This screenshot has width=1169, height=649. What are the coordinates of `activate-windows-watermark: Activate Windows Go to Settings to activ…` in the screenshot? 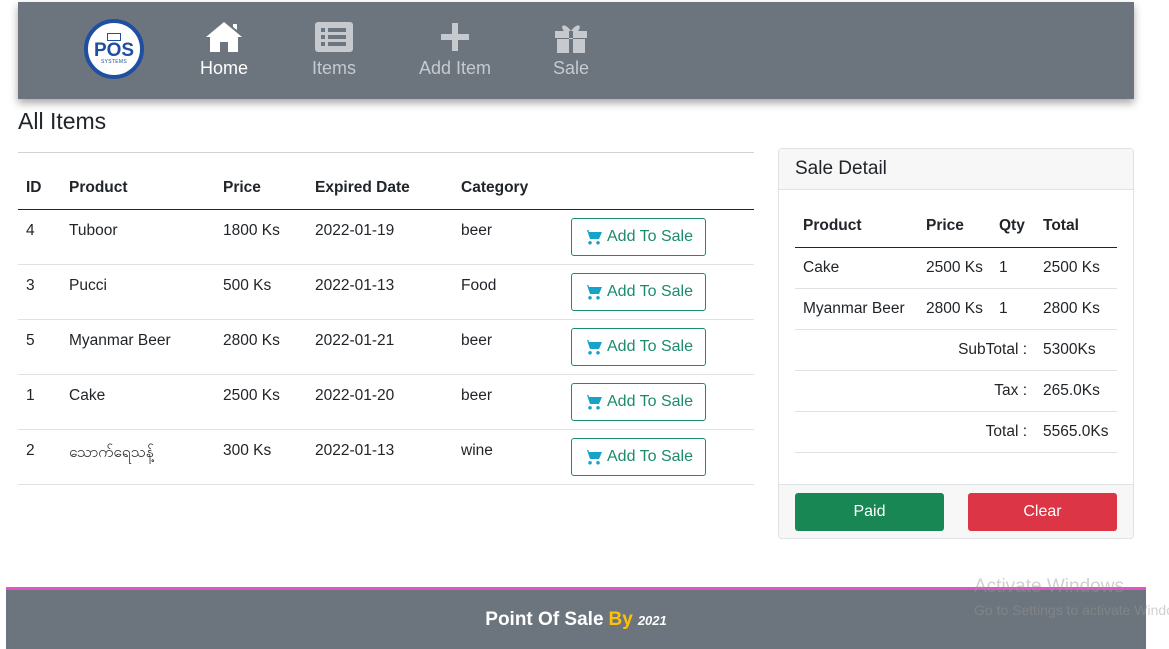 It's located at (1071, 597).